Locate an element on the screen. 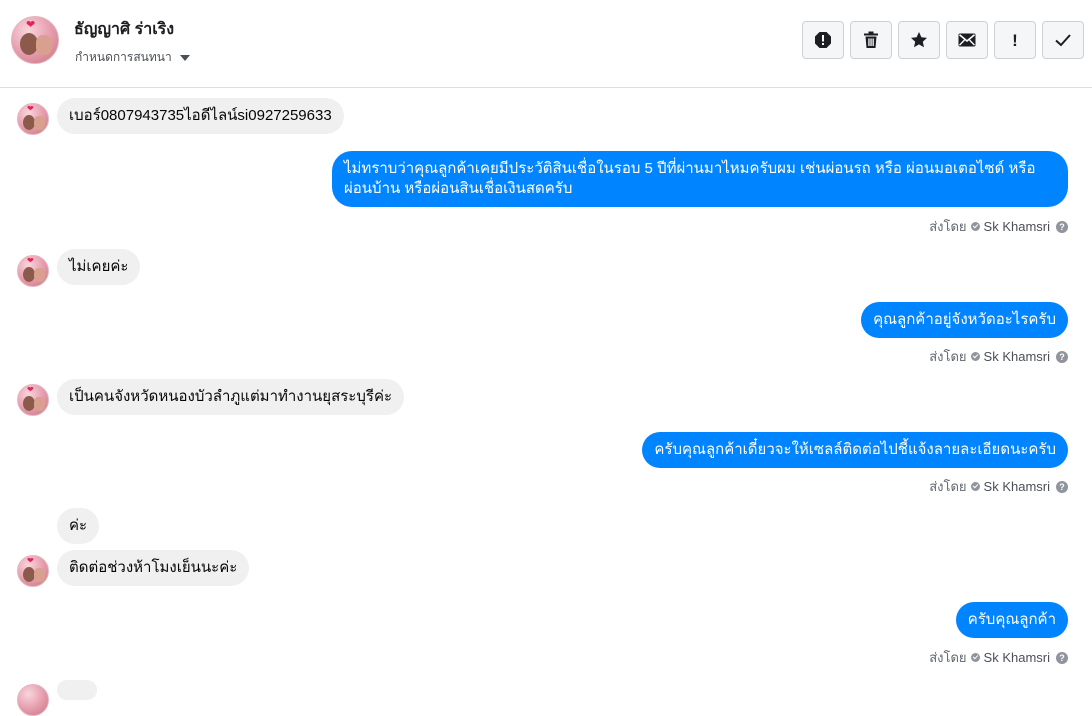 This screenshot has height=716, width=1092. conversation-toolbar: ! is located at coordinates (943, 40).